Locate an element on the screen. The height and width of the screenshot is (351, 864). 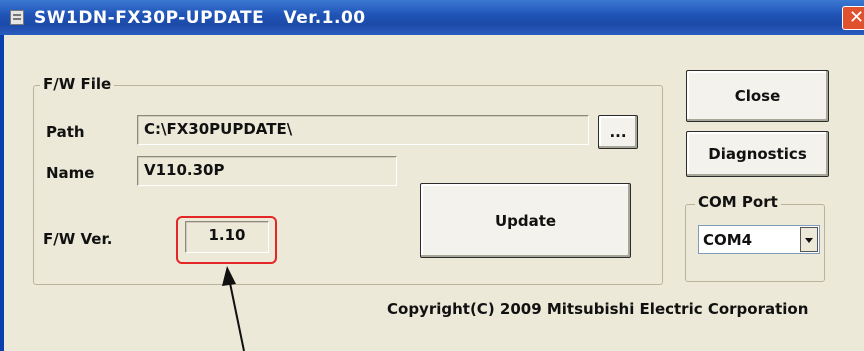
update-button: Update is located at coordinates (525, 220).